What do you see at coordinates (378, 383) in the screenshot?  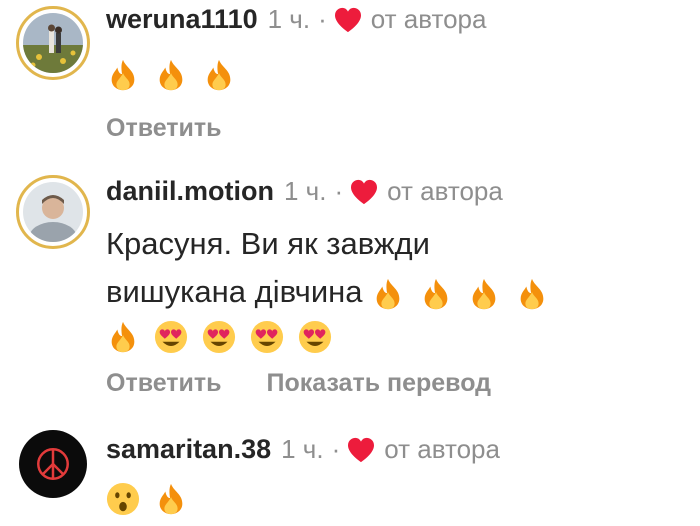 I see `show-translation-button: Показать перевод` at bounding box center [378, 383].